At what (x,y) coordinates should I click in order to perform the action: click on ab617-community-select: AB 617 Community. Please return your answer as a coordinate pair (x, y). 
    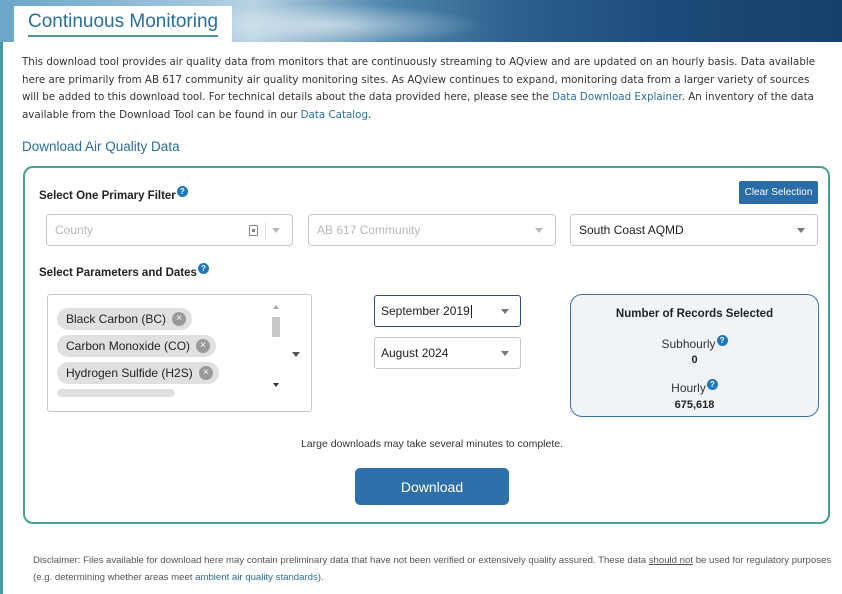
    Looking at the image, I should click on (432, 230).